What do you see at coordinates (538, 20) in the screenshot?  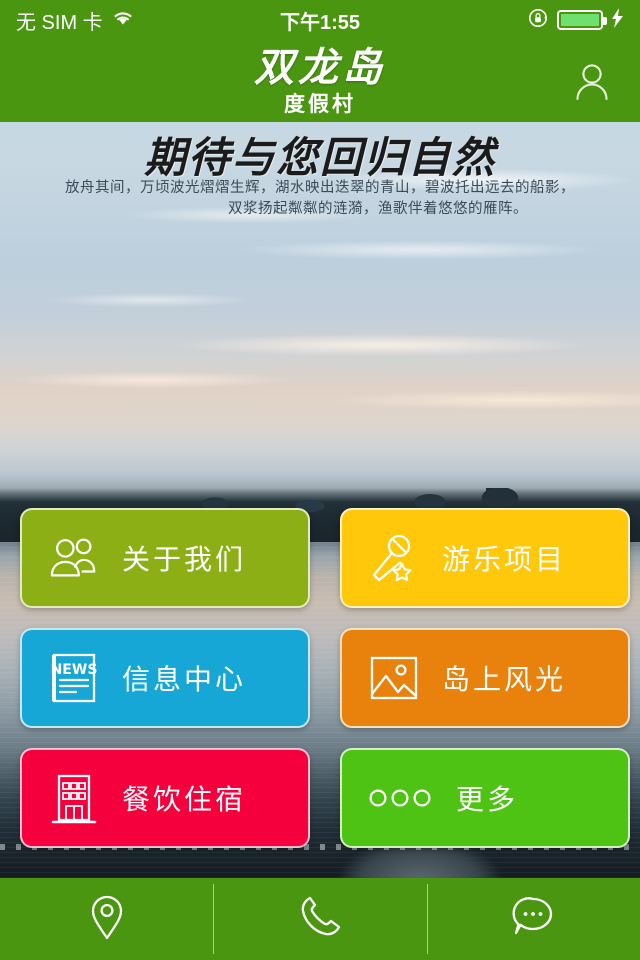 I see `rotation-lock-icon` at bounding box center [538, 20].